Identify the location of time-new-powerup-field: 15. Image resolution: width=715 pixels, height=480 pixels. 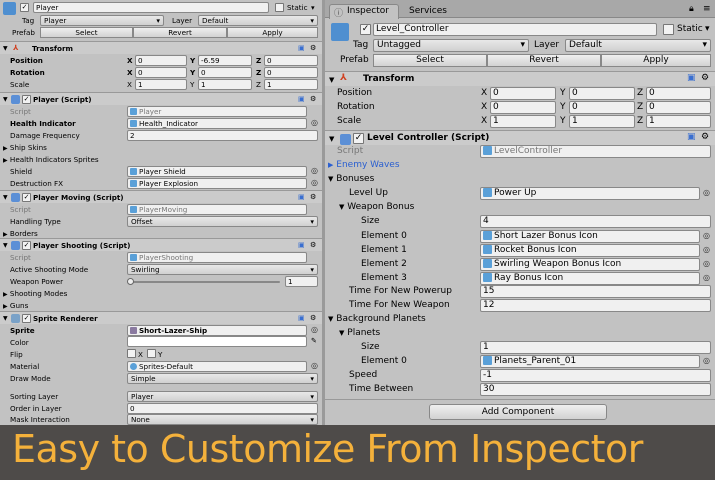
(595, 291).